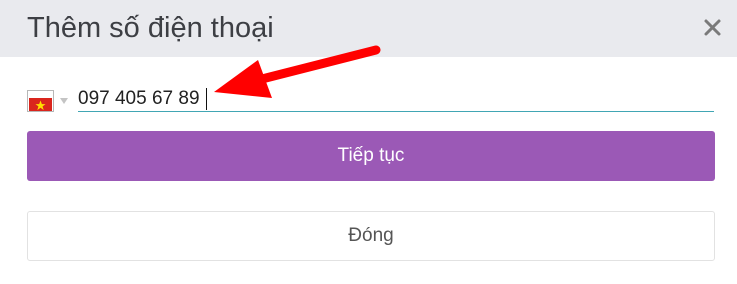  I want to click on country-code-select, so click(49, 101).